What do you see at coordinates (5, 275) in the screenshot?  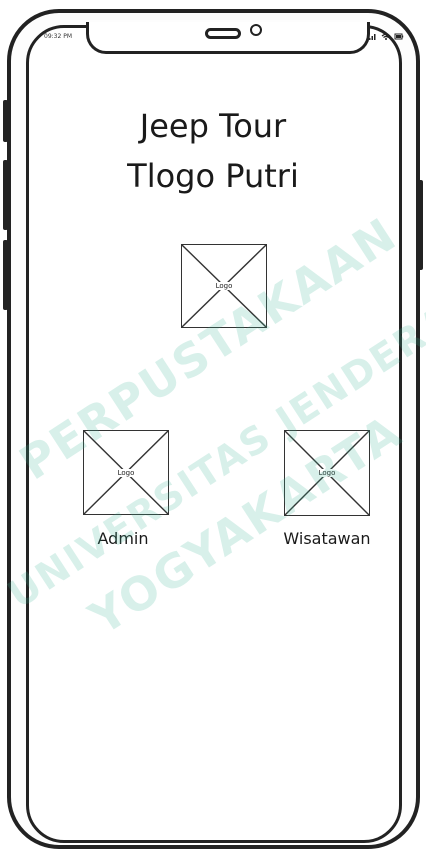 I see `phone-side-button` at bounding box center [5, 275].